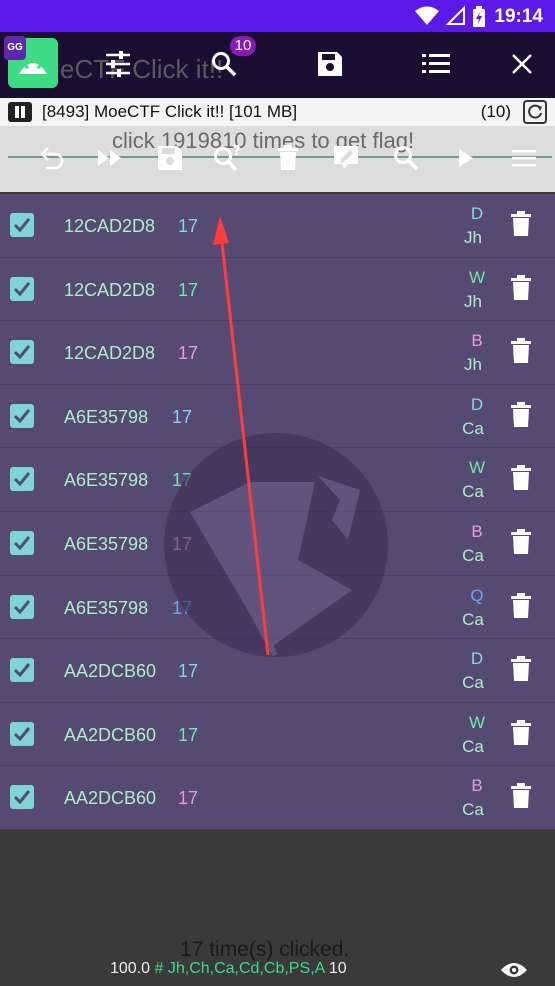  Describe the element at coordinates (337, 968) in the screenshot. I see `found-count: 10` at that location.